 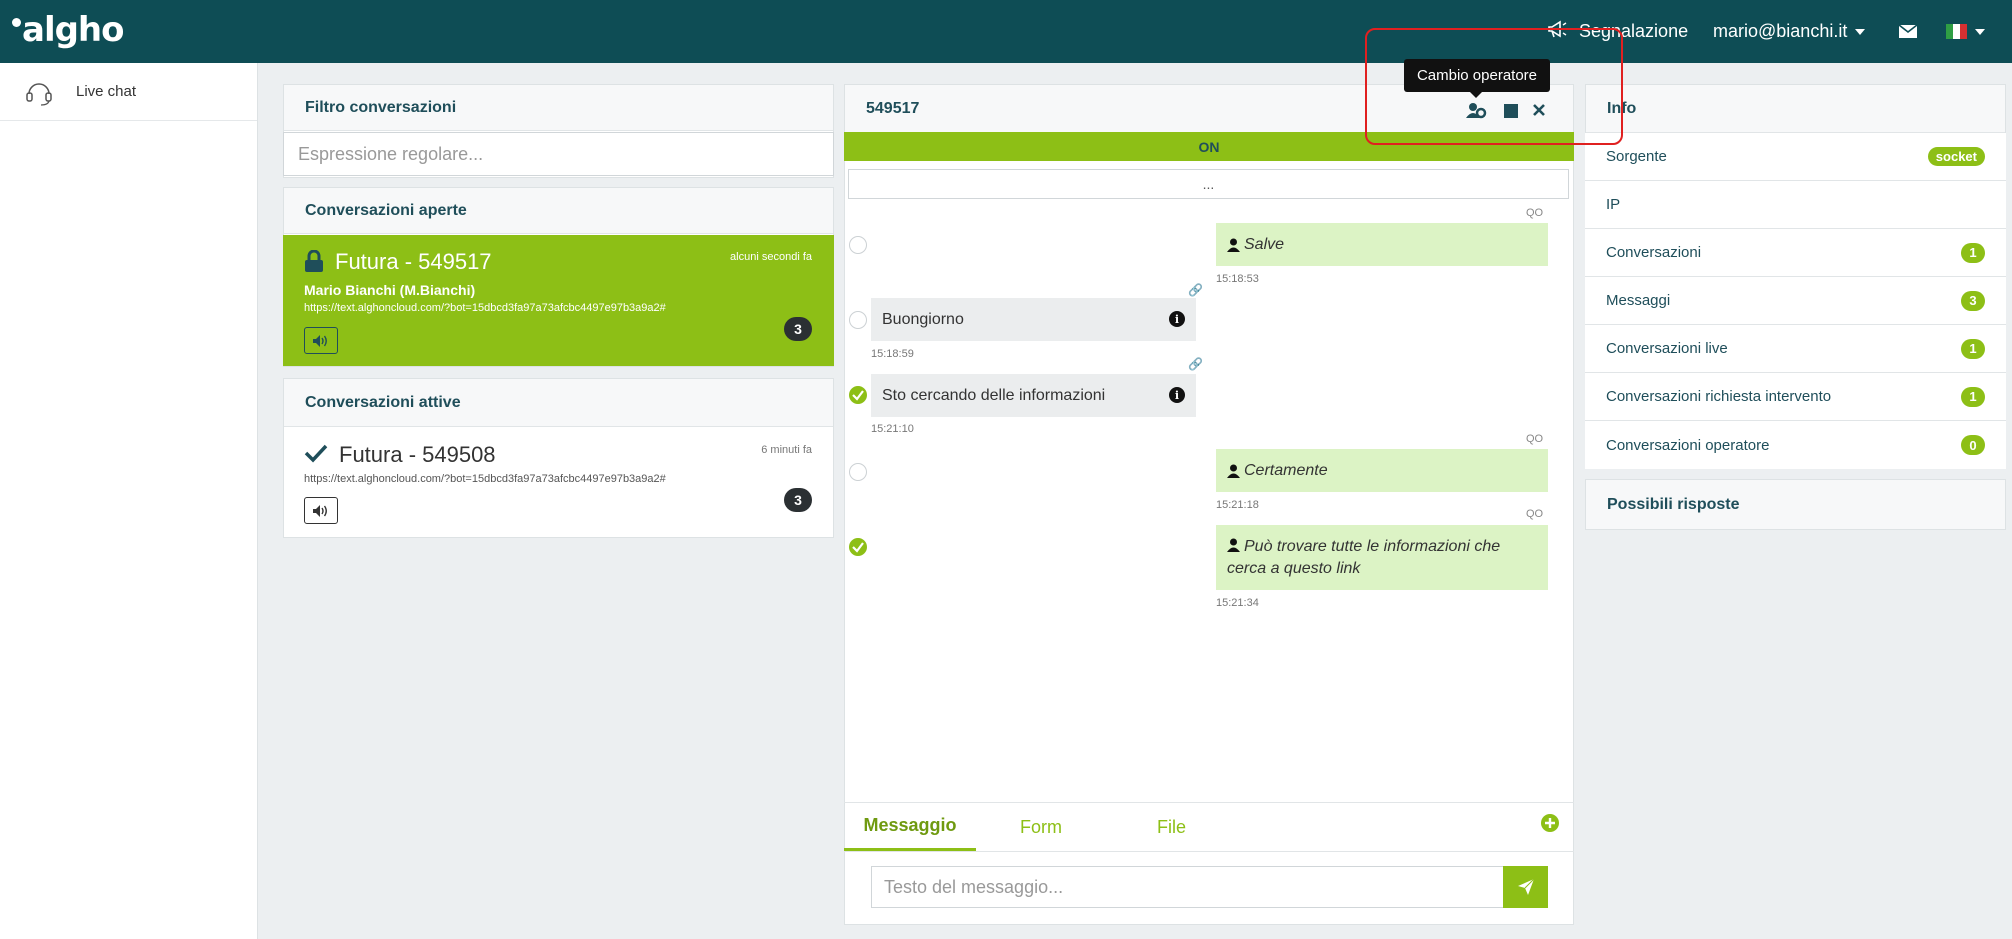 I want to click on italian-flag-icon, so click(x=1956, y=31).